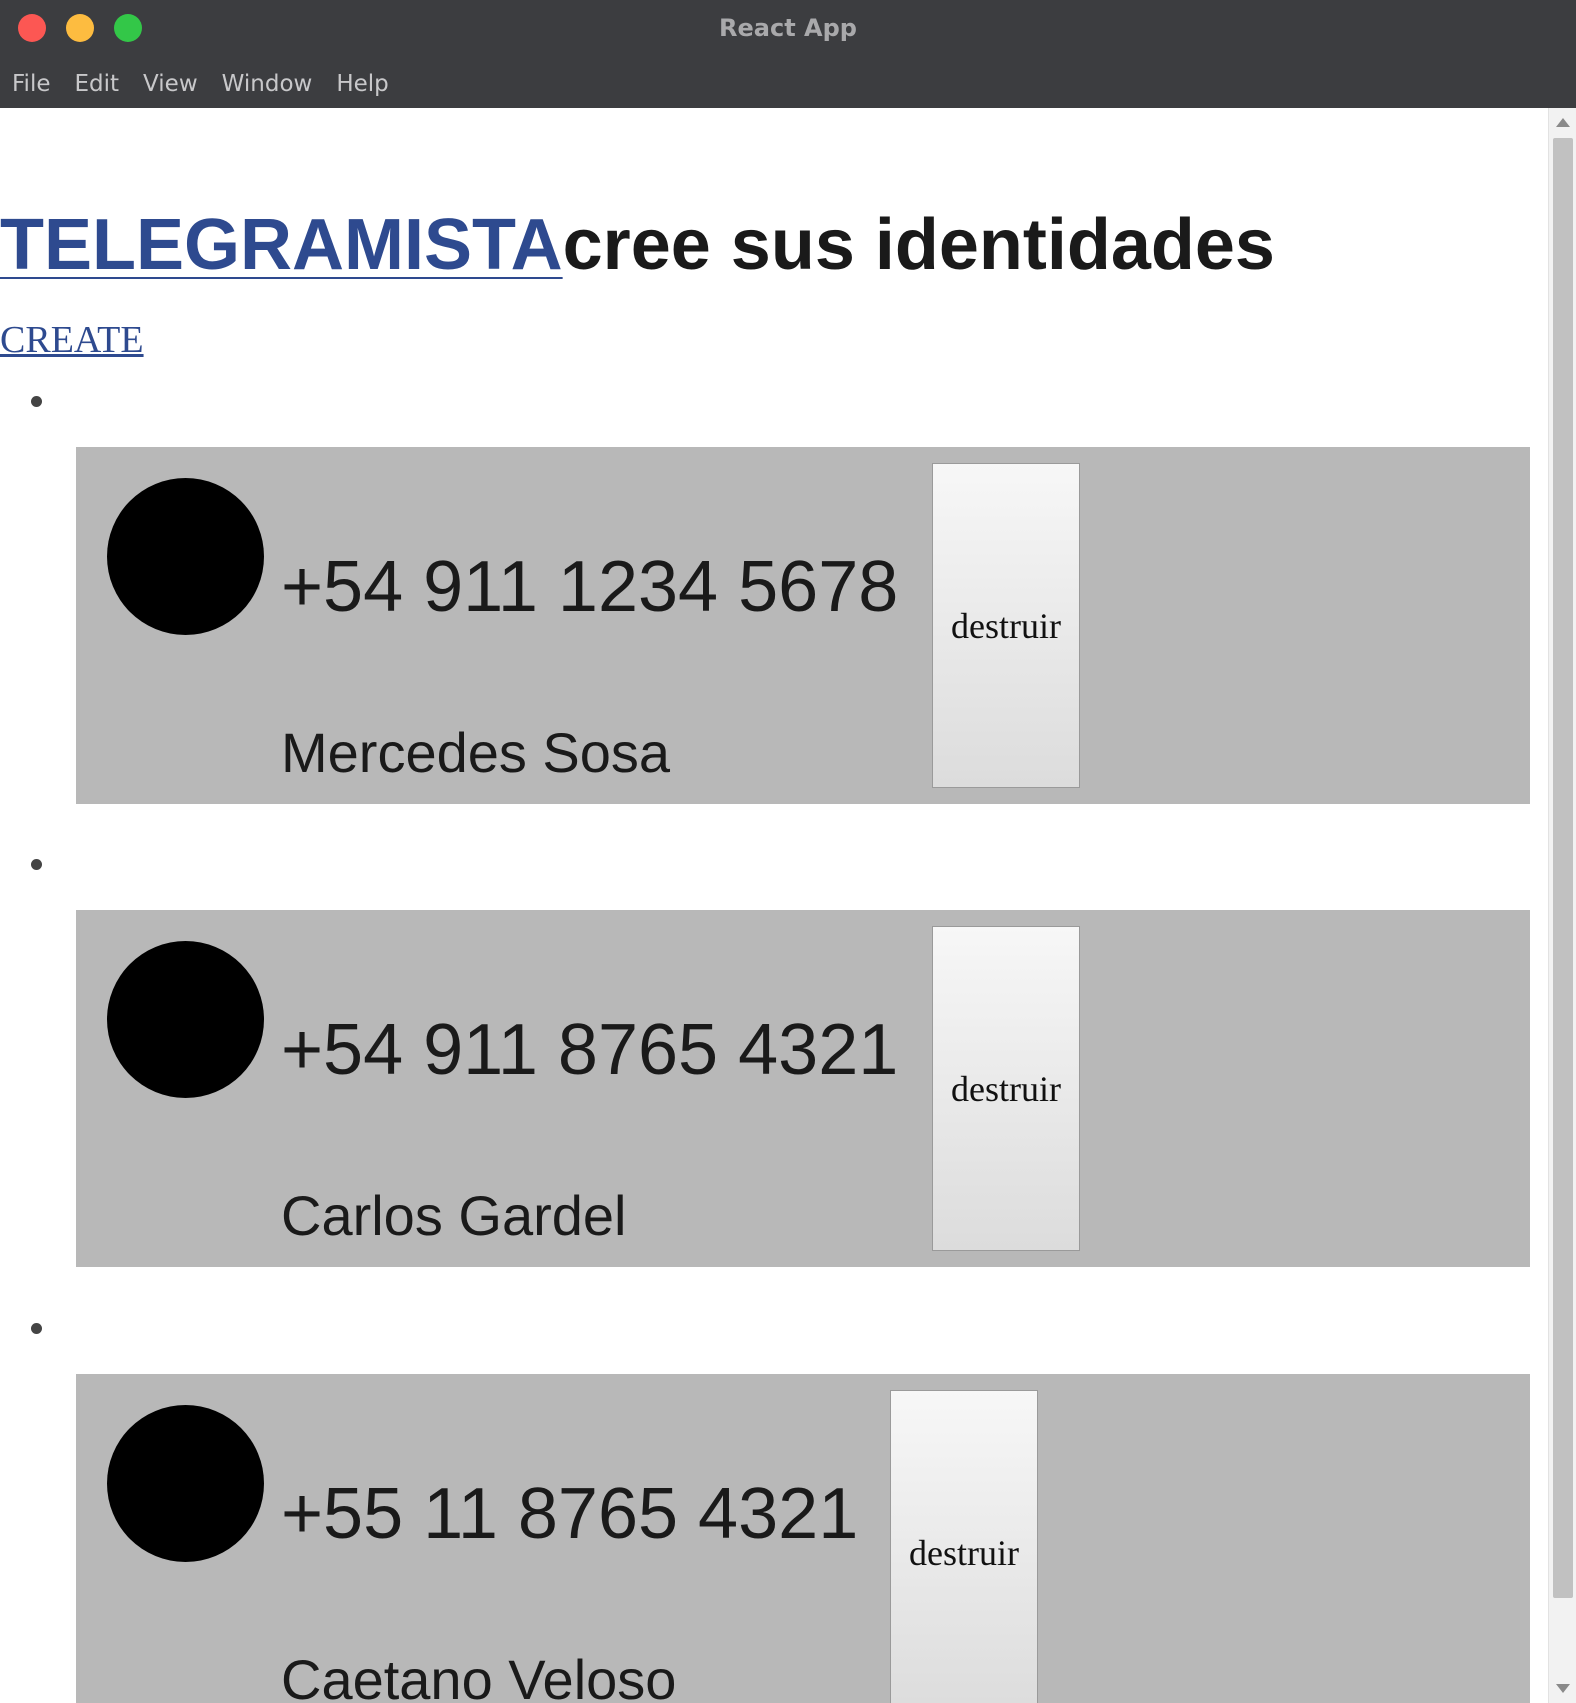 The image size is (1576, 1703). Describe the element at coordinates (476, 752) in the screenshot. I see `identity-name: Mercedes Sosa` at that location.